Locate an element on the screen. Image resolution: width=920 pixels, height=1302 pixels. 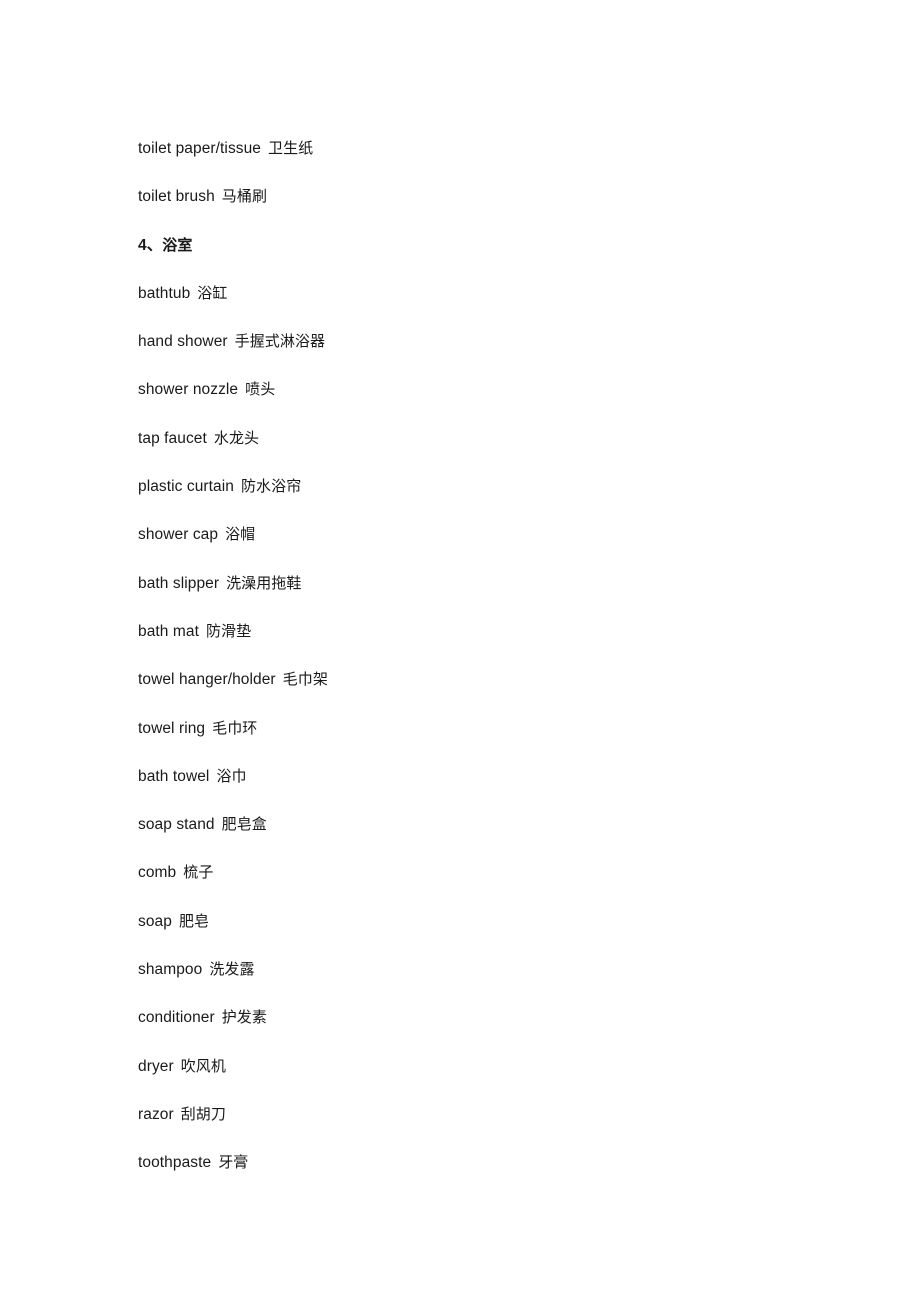
vocabulary-entry: hand shower 手握式淋浴器 is located at coordinates (509, 341).